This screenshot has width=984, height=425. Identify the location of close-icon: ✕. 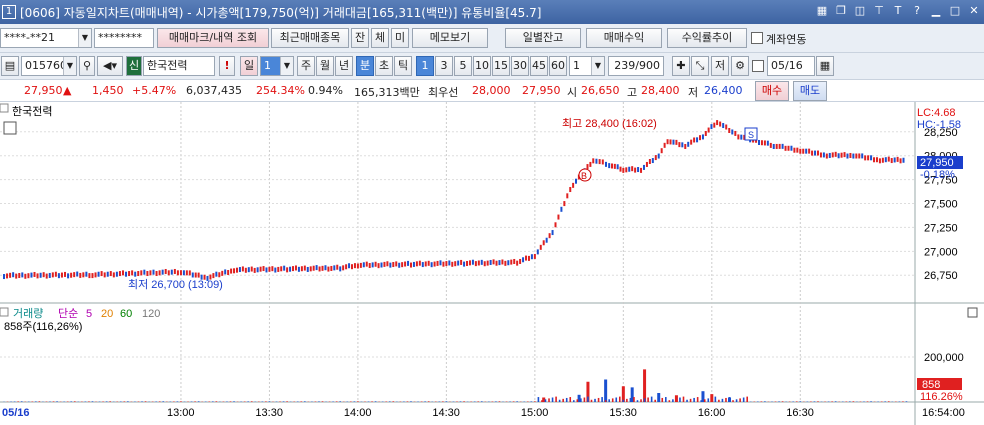
(974, 11).